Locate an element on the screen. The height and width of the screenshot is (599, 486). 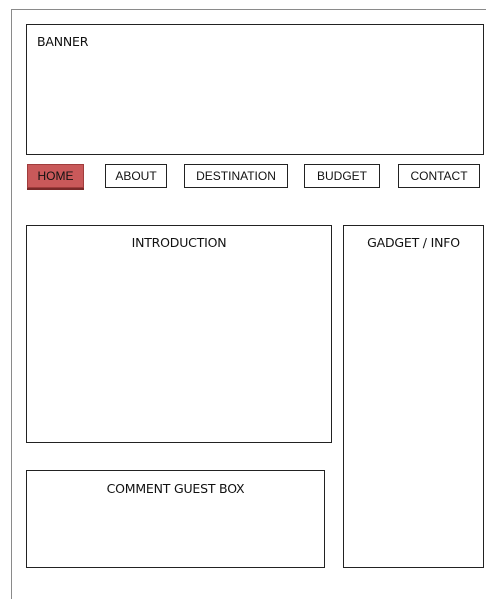
nav-home-button: HOME is located at coordinates (55, 176).